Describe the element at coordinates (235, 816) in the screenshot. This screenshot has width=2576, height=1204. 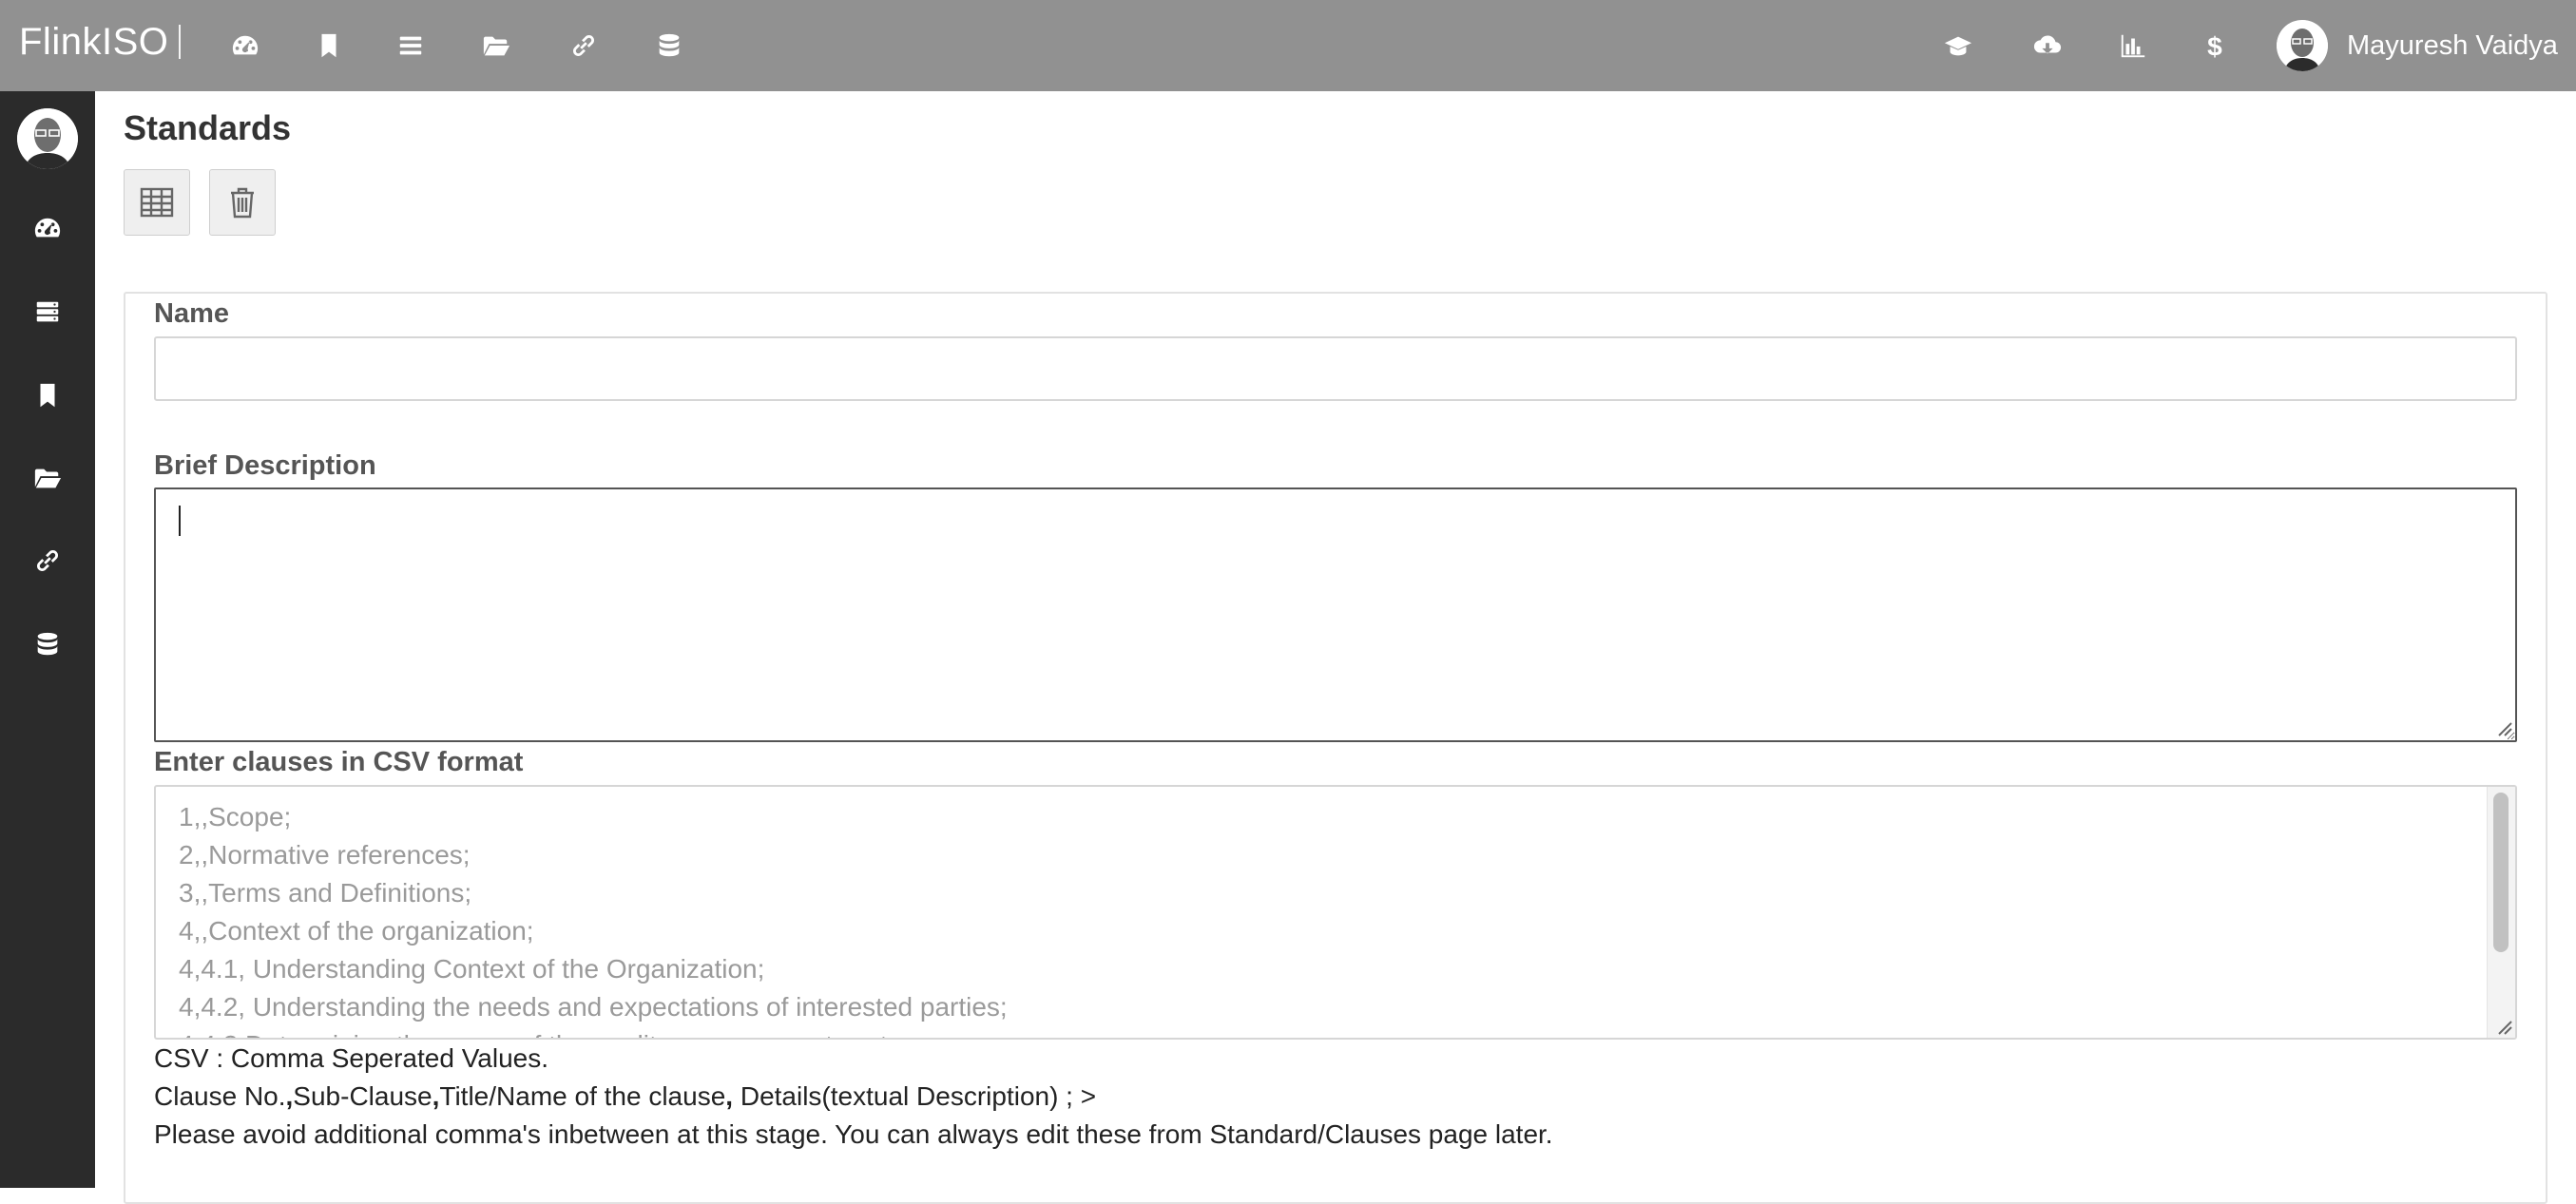
I see `csv-placeholder-line: 1,,Scope;` at that location.